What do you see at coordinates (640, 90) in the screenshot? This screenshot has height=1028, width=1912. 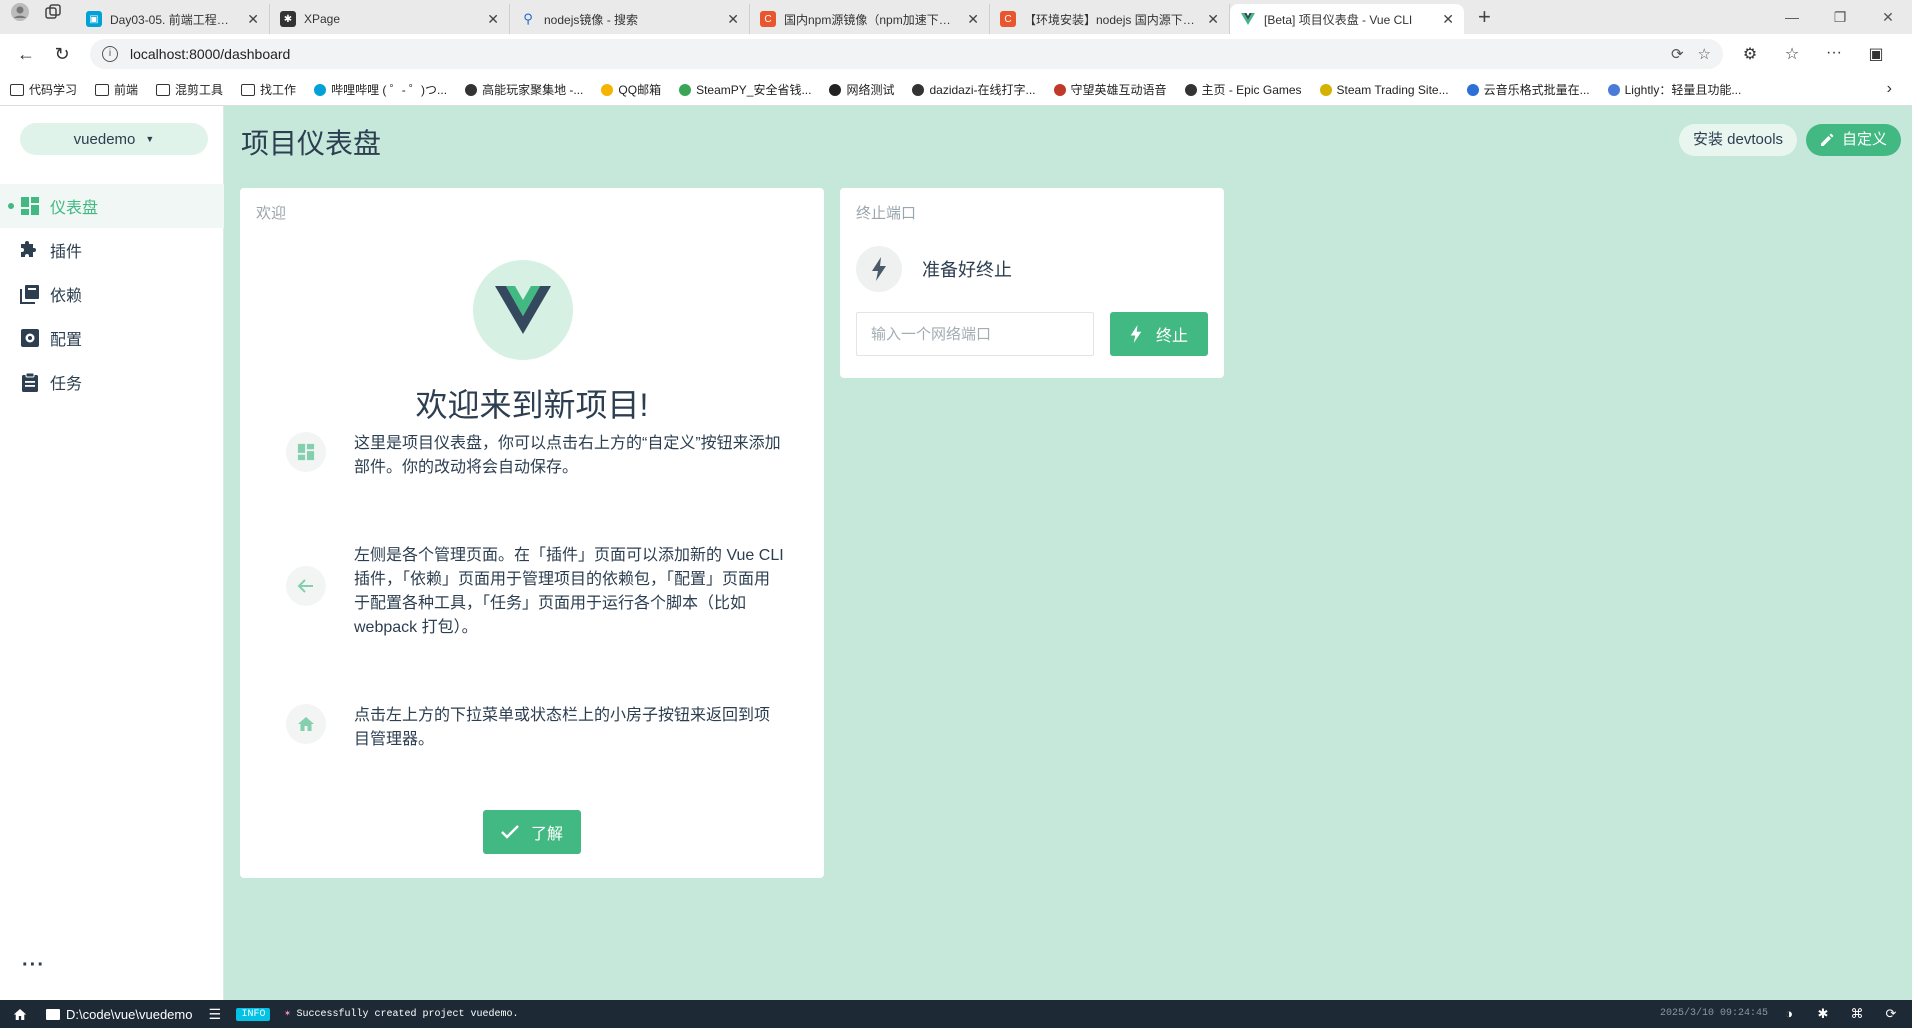 I see `bookmark-label: QQ邮箱` at bounding box center [640, 90].